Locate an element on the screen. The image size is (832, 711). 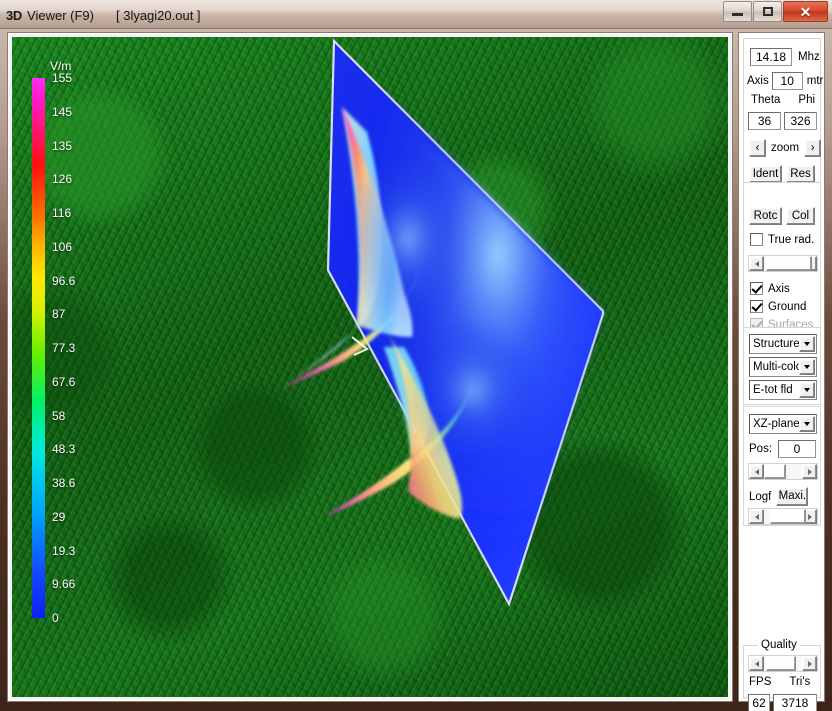
axis-checkbox-box is located at coordinates (756, 288).